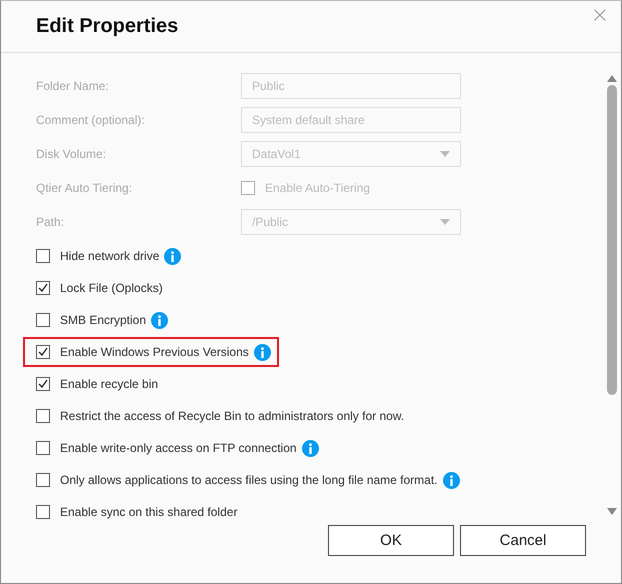 This screenshot has width=622, height=584. I want to click on checkbox-label: Only allows applications to access files using the long file name format., so click(249, 480).